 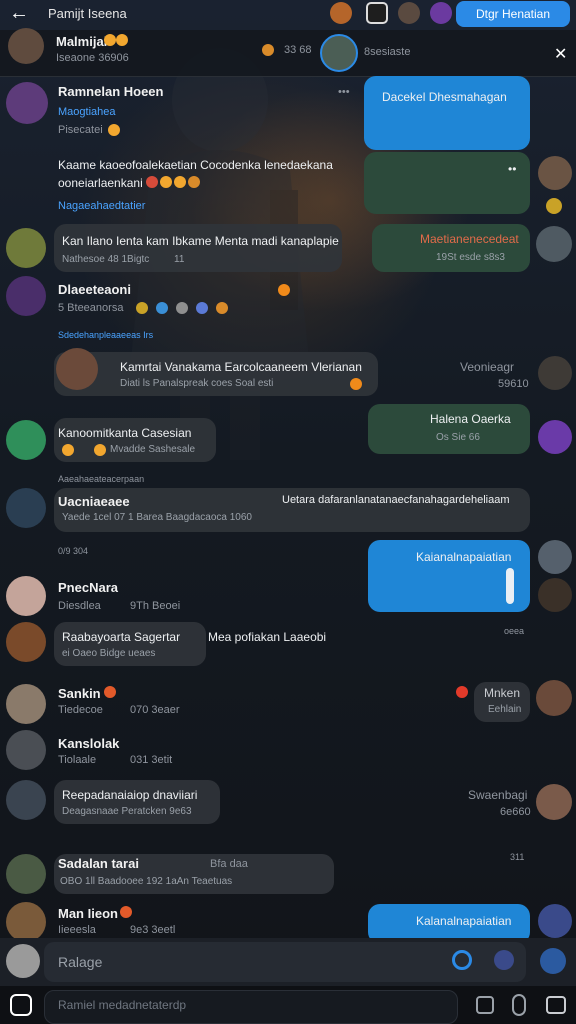 I want to click on message-text: ooneiarlaenkani, so click(x=100, y=183).